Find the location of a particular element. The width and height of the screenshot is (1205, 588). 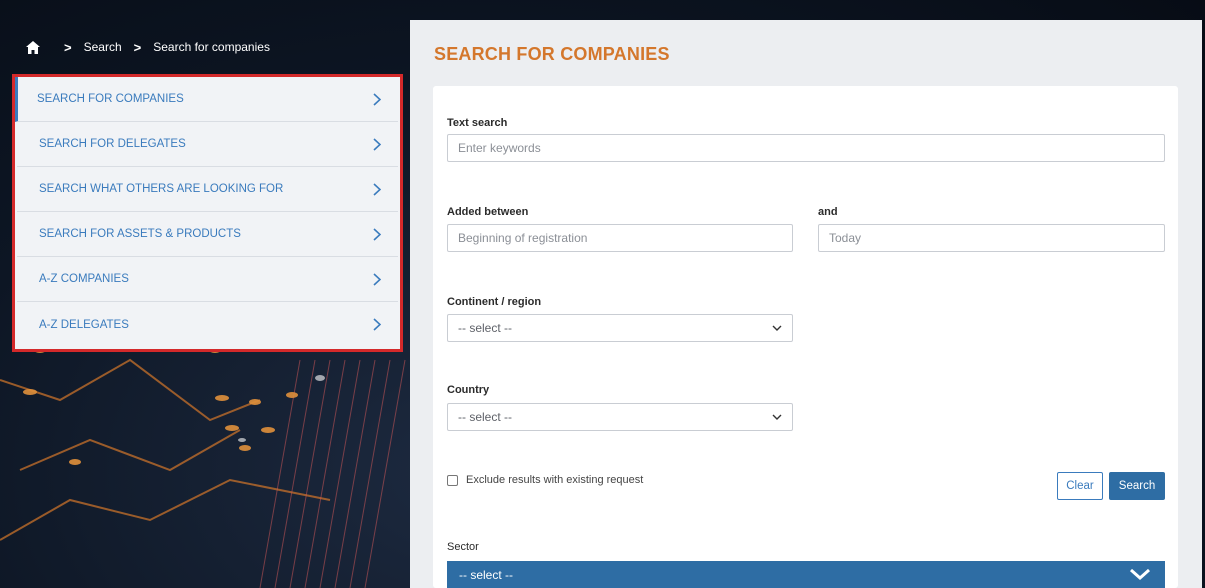

exclude-results-label: Exclude results with existing request is located at coordinates (555, 480).